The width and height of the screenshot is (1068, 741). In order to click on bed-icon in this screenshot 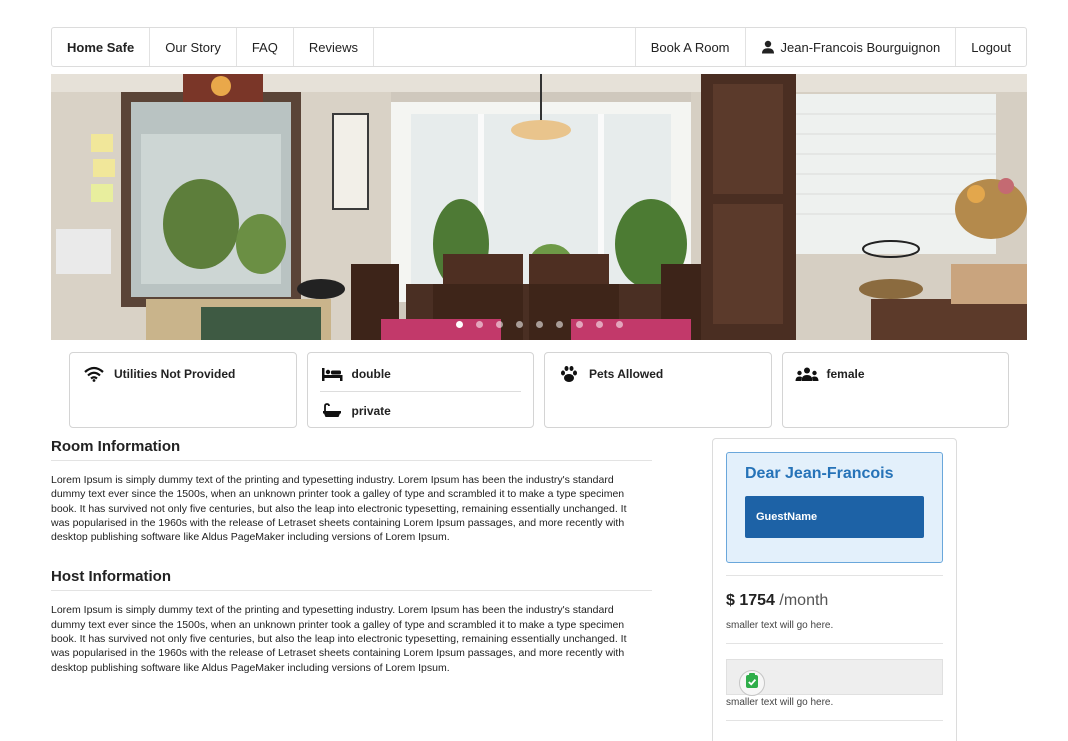, I will do `click(332, 374)`.